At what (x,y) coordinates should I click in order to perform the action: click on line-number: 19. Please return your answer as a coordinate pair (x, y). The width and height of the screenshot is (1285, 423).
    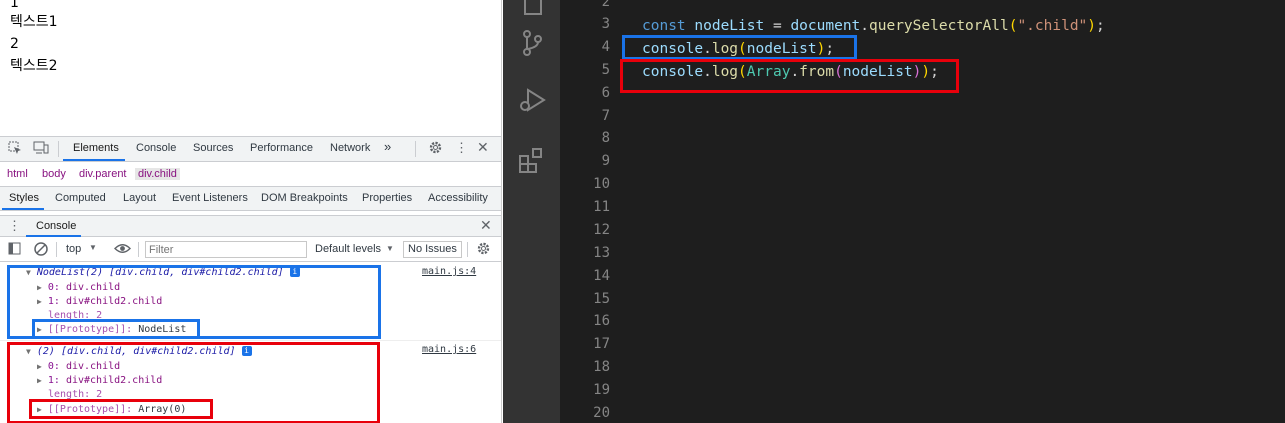
    Looking at the image, I should click on (601, 390).